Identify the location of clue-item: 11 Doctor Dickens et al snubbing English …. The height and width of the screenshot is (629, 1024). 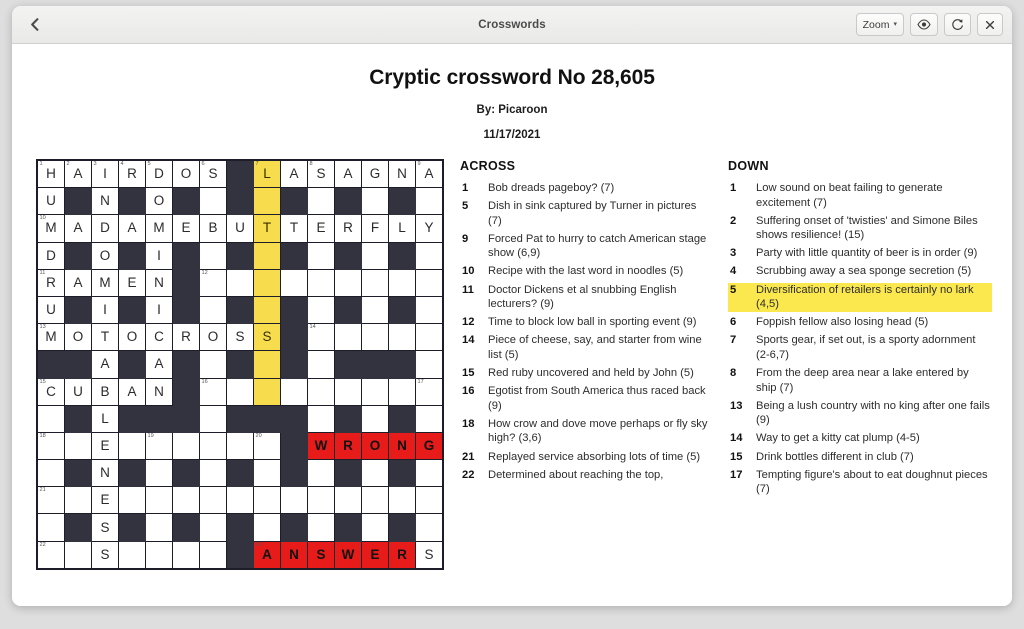
(586, 297).